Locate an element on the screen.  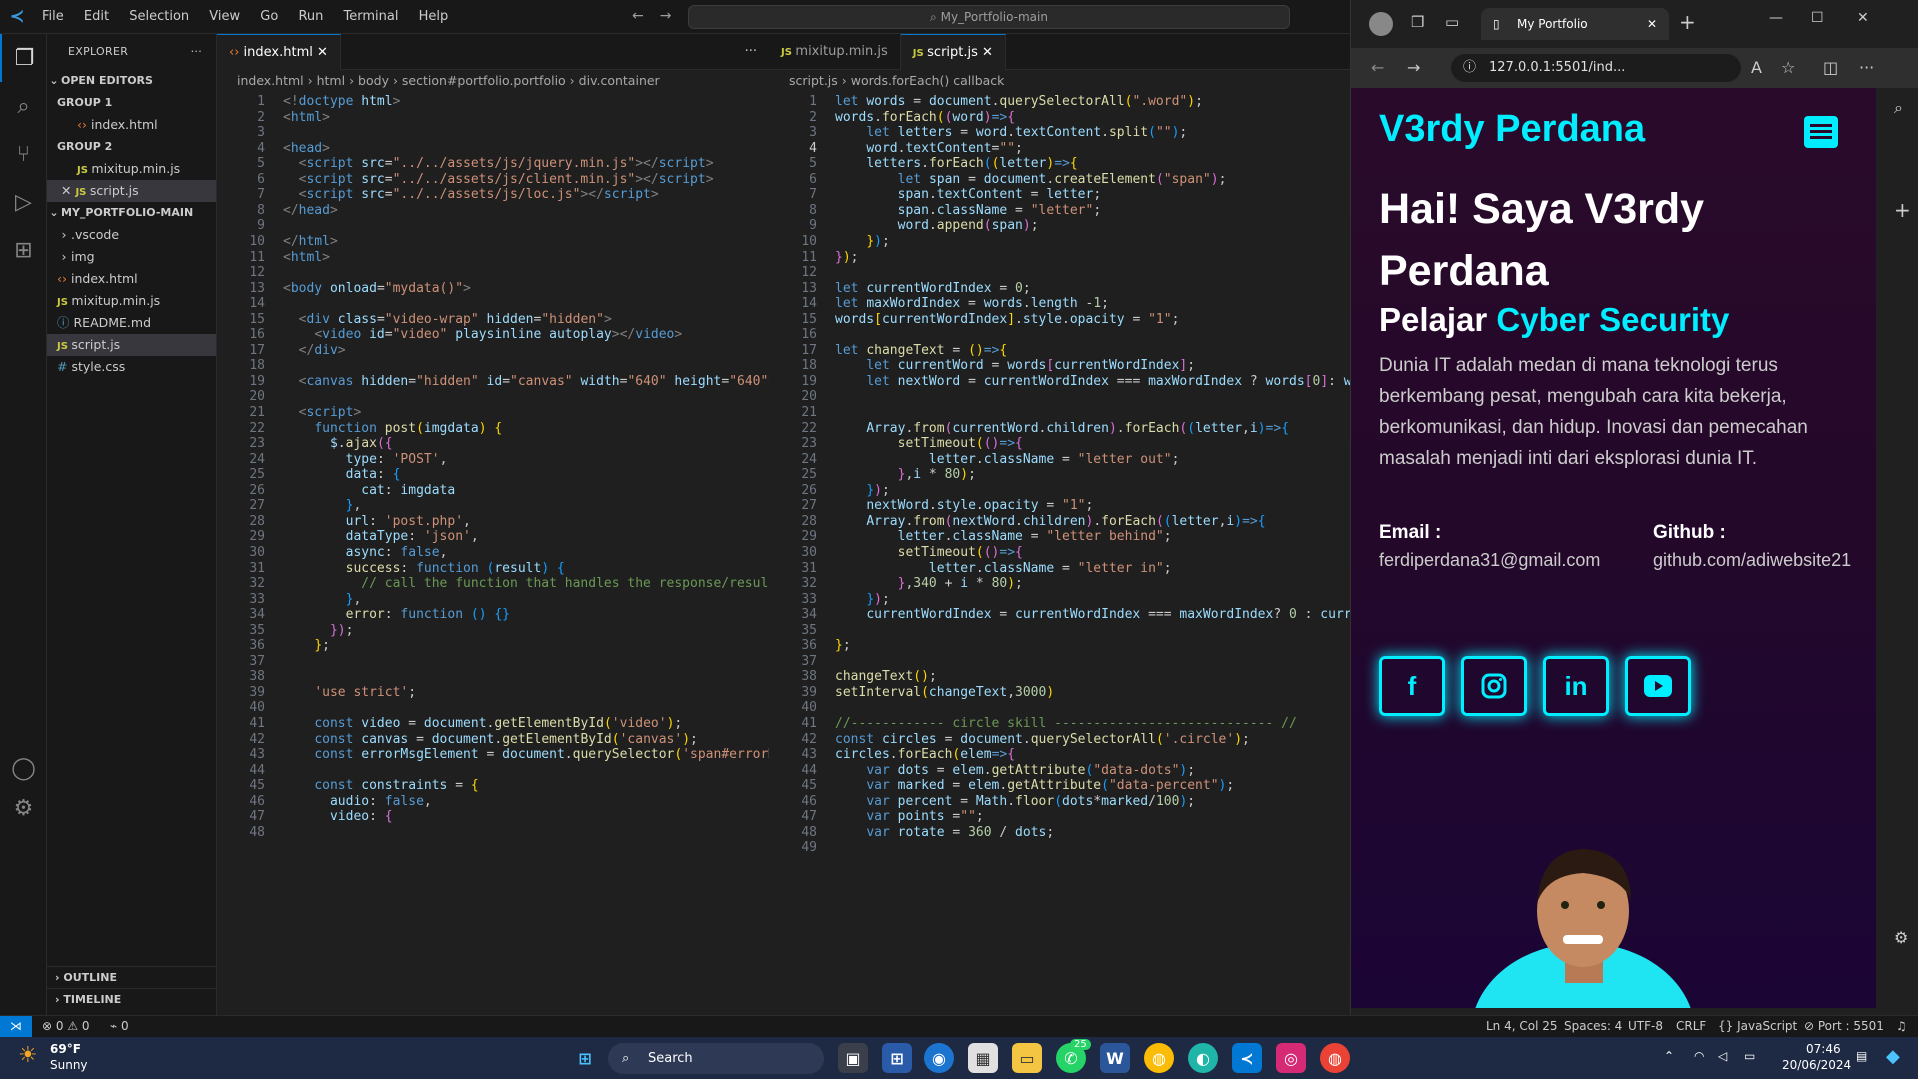
cursor-position: Ln 4, Col 25 is located at coordinates (1522, 1026).